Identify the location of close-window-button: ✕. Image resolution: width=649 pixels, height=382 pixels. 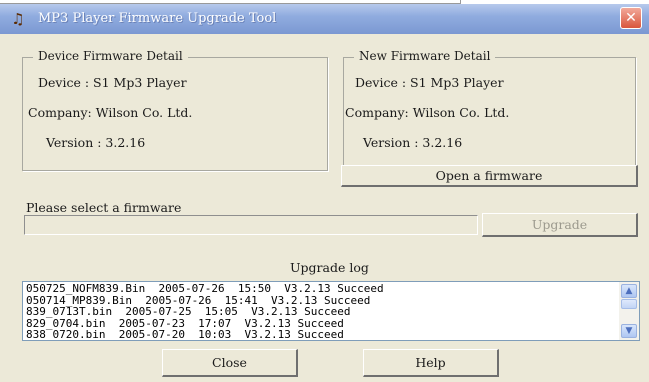
(631, 18).